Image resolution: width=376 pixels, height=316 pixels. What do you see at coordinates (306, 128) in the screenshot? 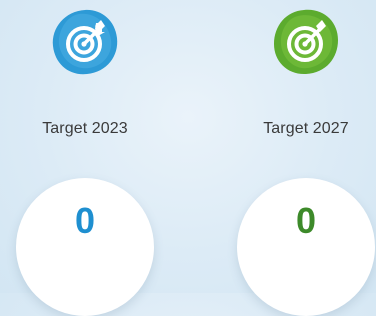
I see `target-label: Target 2027` at bounding box center [306, 128].